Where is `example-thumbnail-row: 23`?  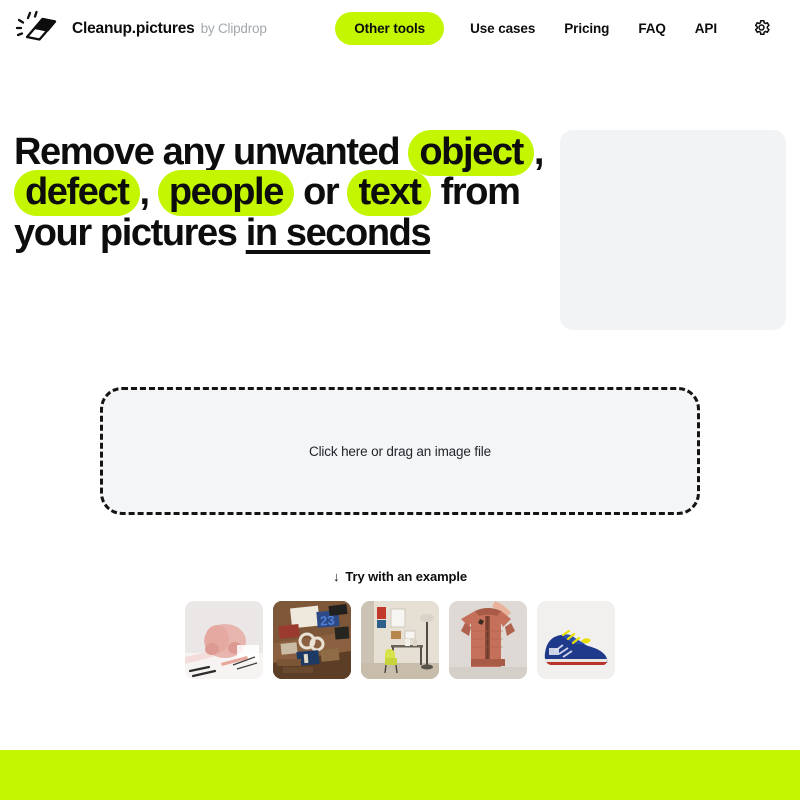
example-thumbnail-row: 23 is located at coordinates (400, 640).